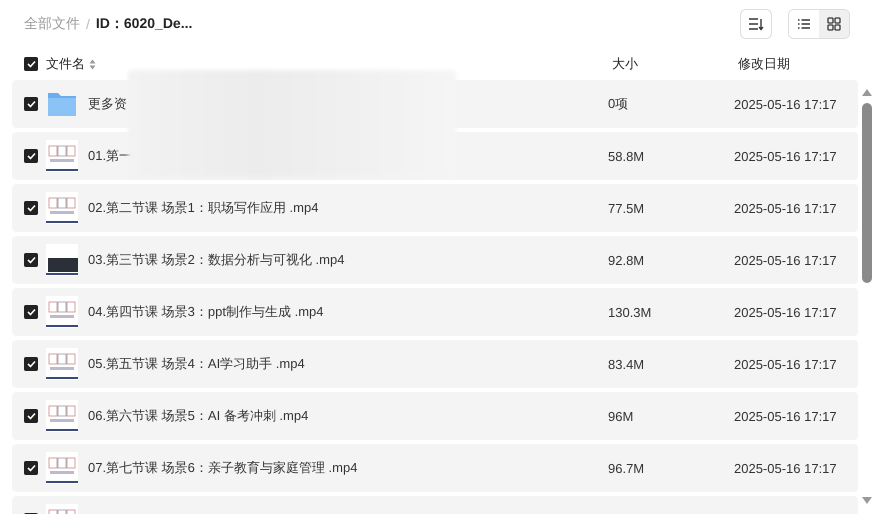 The width and height of the screenshot is (874, 514). What do you see at coordinates (764, 64) in the screenshot?
I see `column-header: 修改日期` at bounding box center [764, 64].